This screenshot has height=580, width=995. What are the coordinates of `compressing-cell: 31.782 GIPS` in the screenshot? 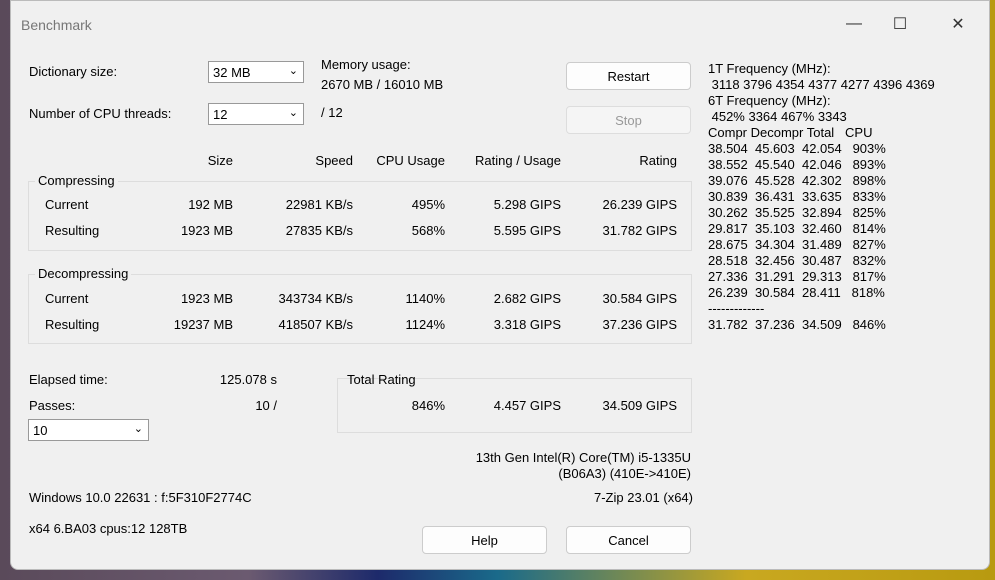 It's located at (639, 230).